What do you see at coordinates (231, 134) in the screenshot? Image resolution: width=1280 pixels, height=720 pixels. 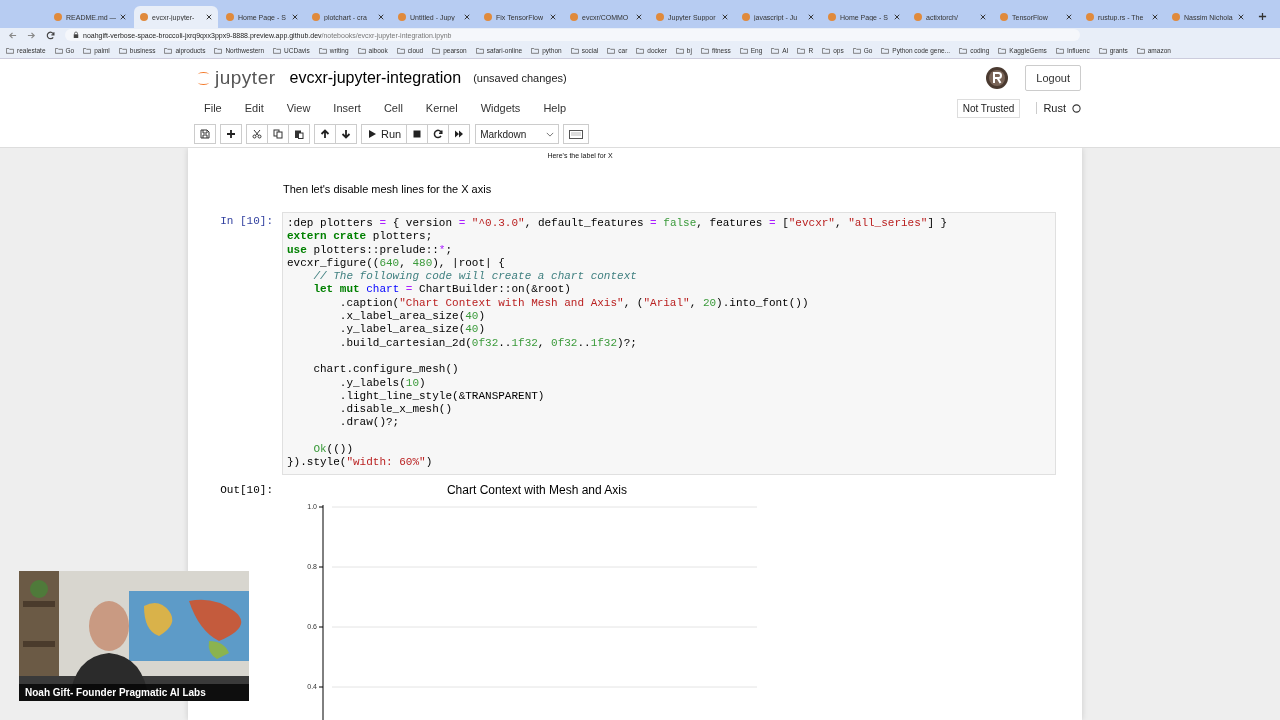 I see `insert-cell-button` at bounding box center [231, 134].